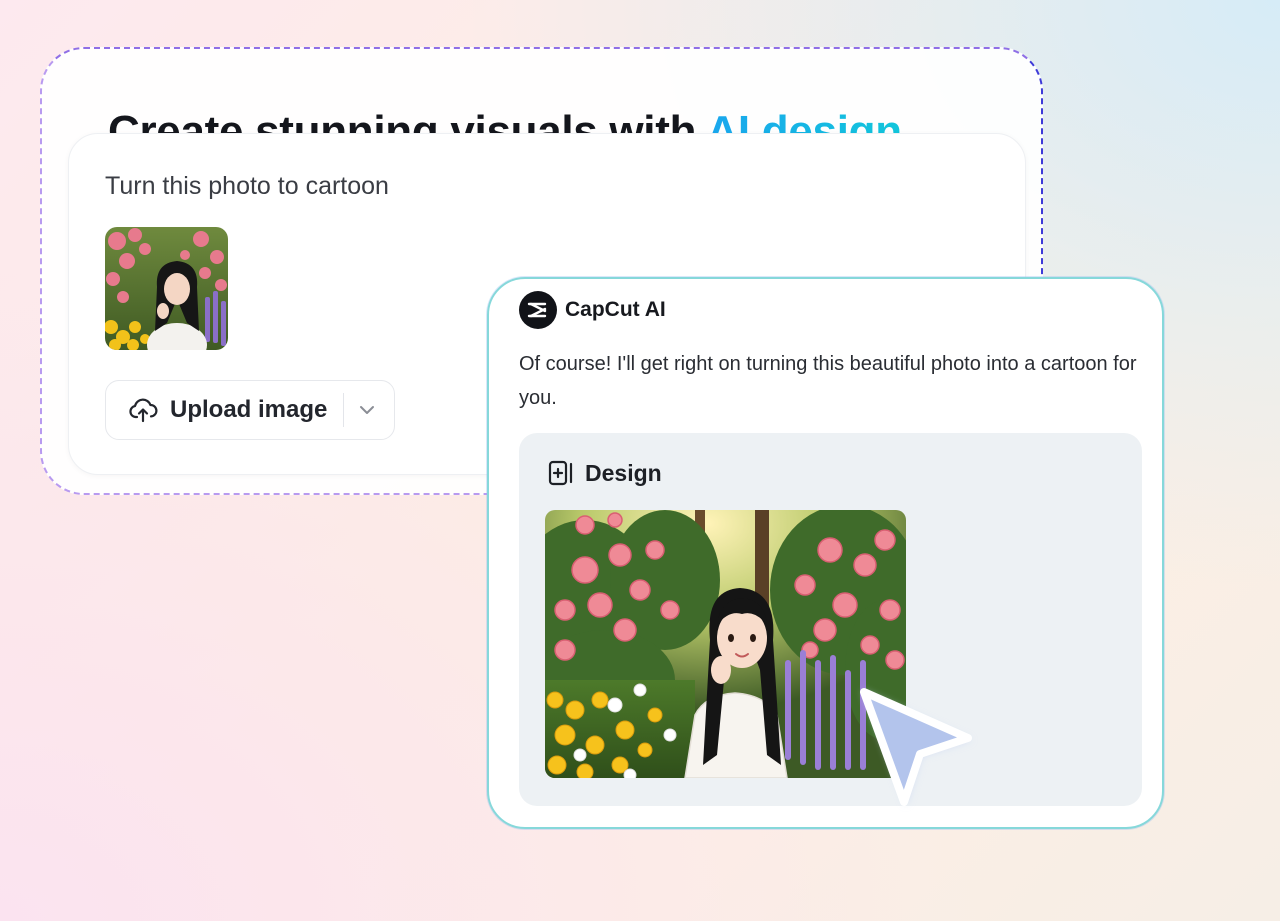 The image size is (1280, 921). Describe the element at coordinates (166, 288) in the screenshot. I see `uploaded-photo-thumbnail` at that location.